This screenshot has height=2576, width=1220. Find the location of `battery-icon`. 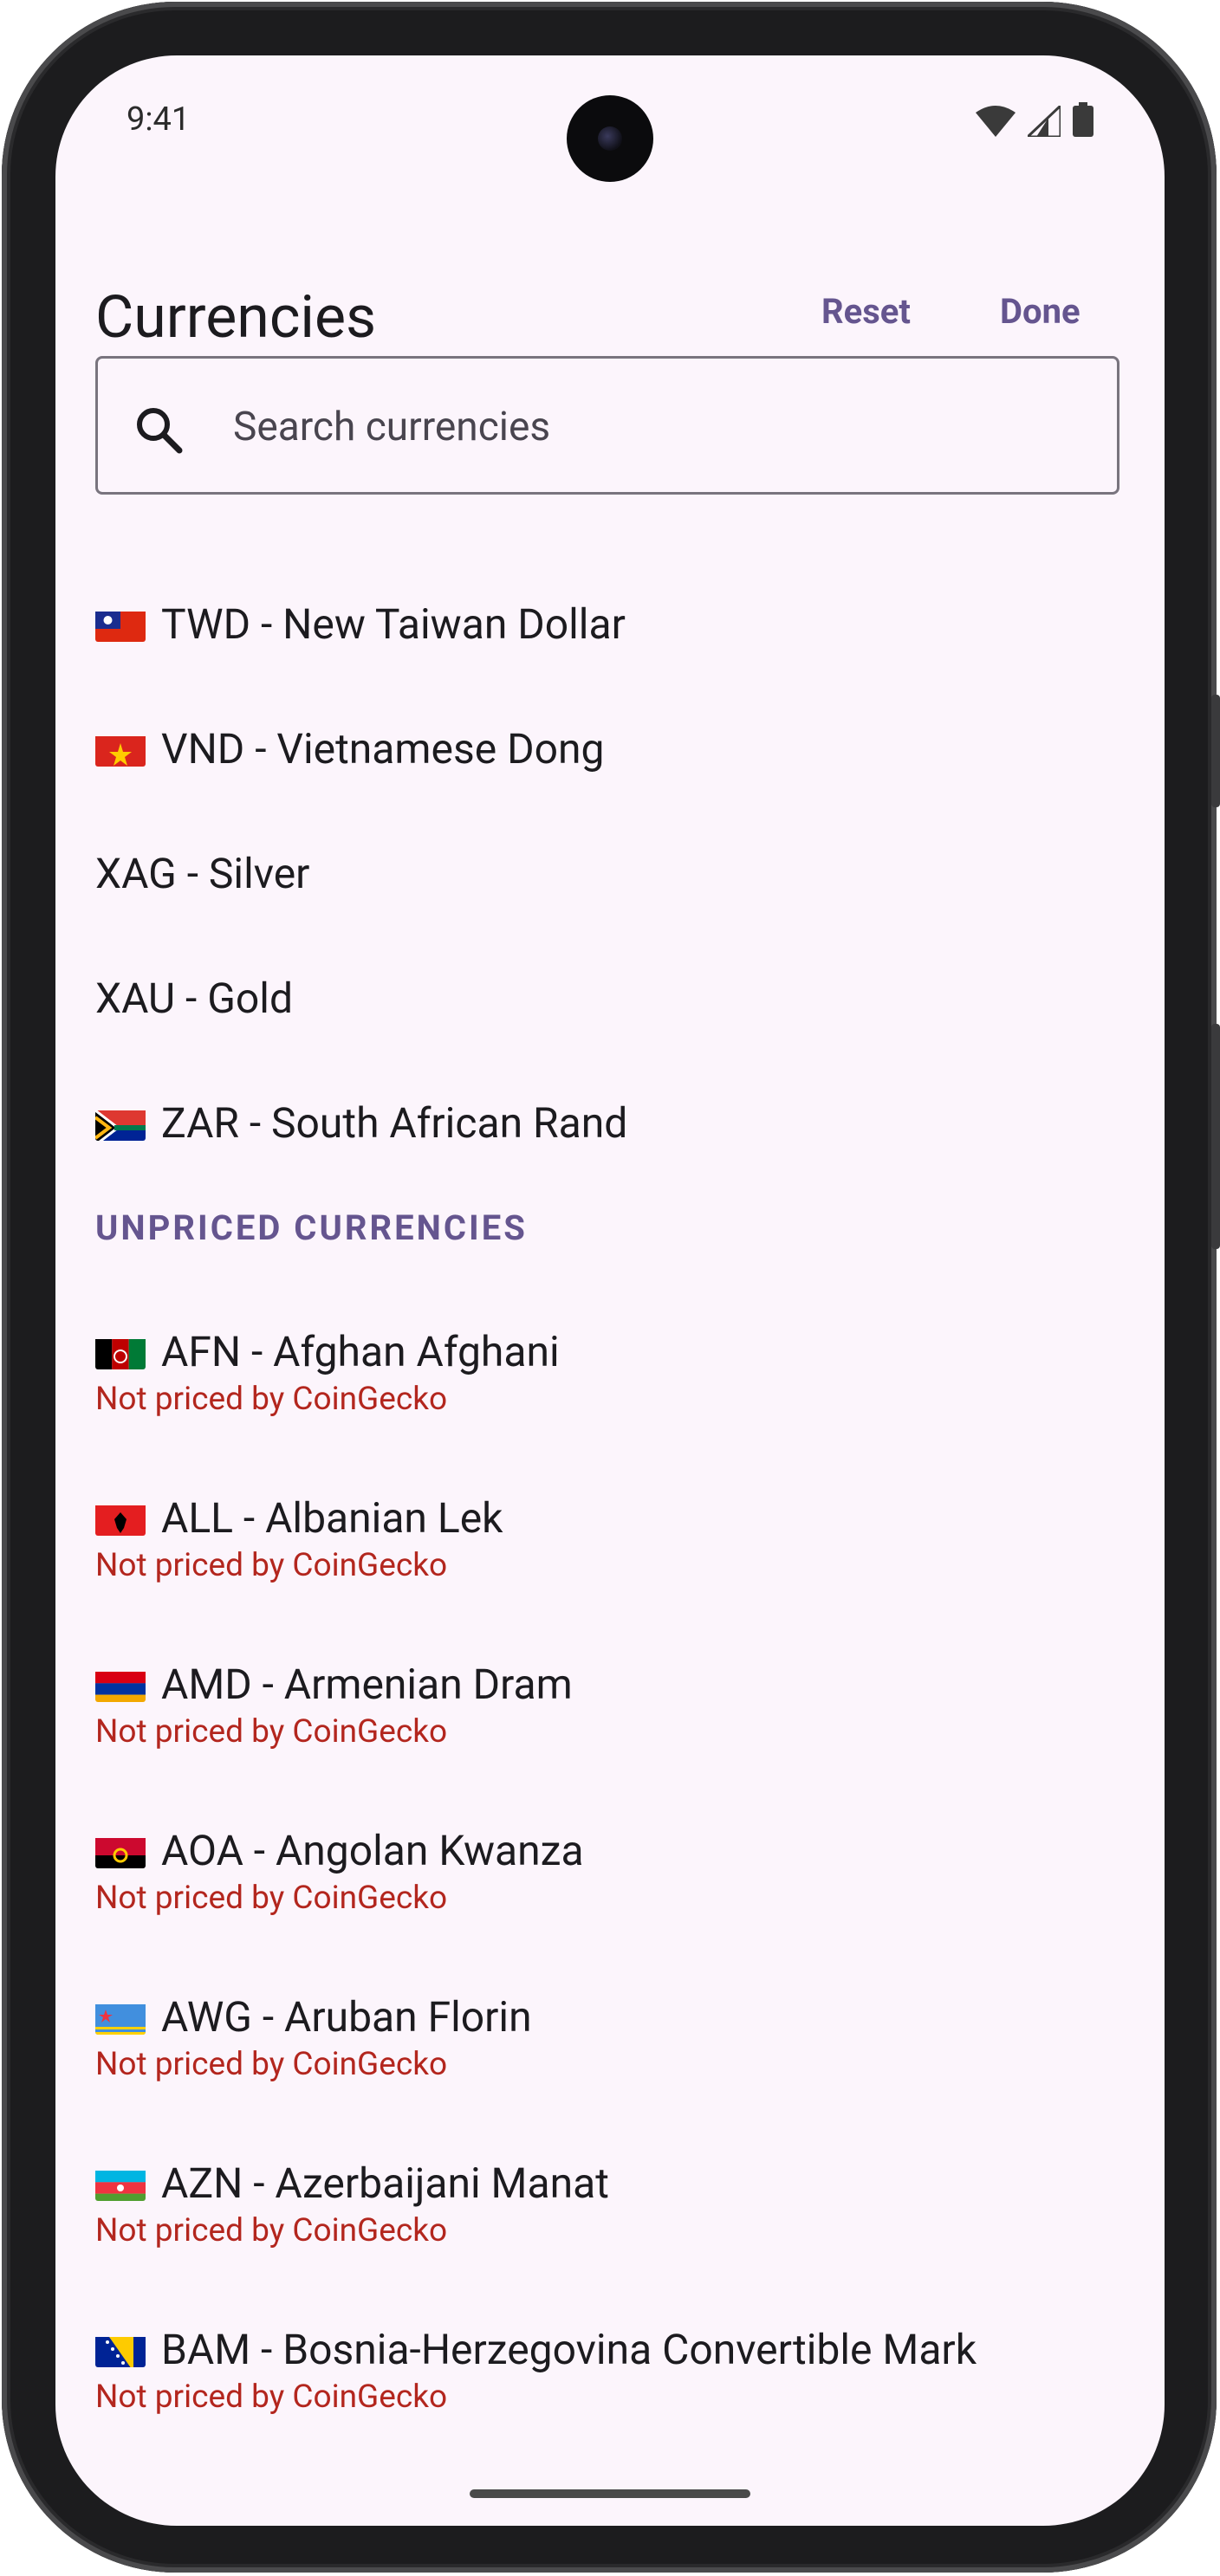

battery-icon is located at coordinates (1083, 119).